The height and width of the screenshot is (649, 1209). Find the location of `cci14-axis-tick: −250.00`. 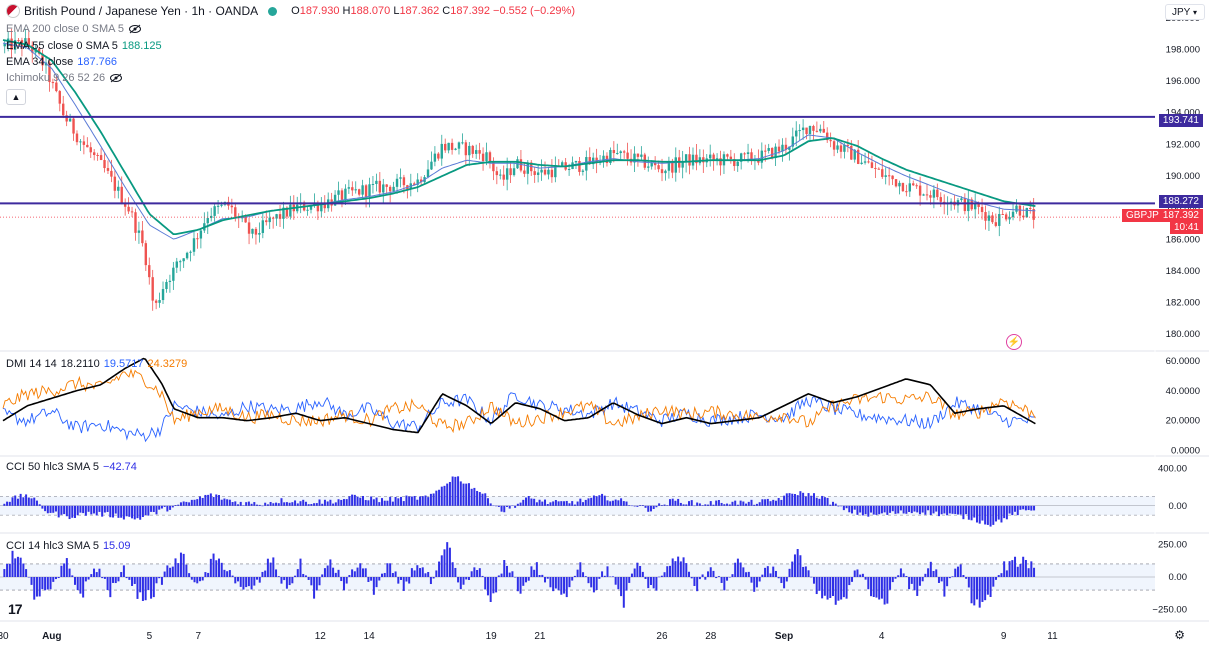

cci14-axis-tick: −250.00 is located at coordinates (1169, 610).